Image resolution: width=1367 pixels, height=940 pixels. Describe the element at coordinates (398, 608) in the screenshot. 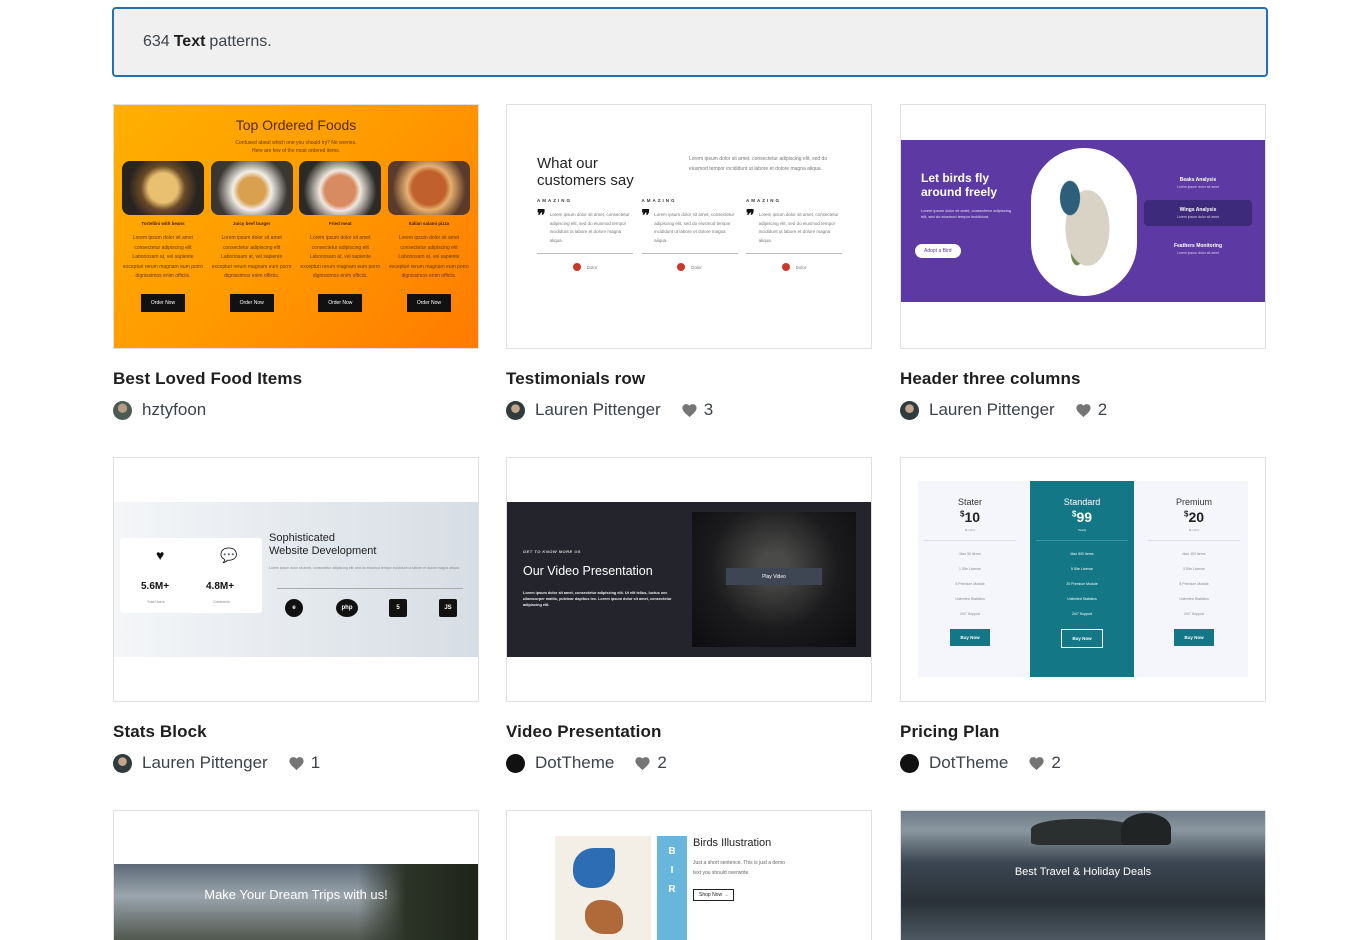

I see `html5-logo-icon: 5` at that location.